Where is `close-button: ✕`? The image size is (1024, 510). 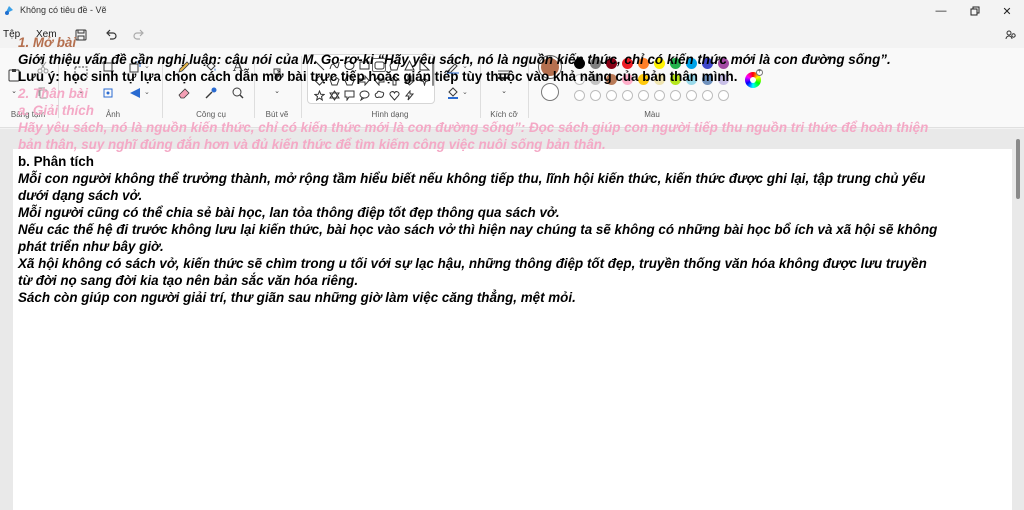
close-button: ✕ is located at coordinates (1007, 11).